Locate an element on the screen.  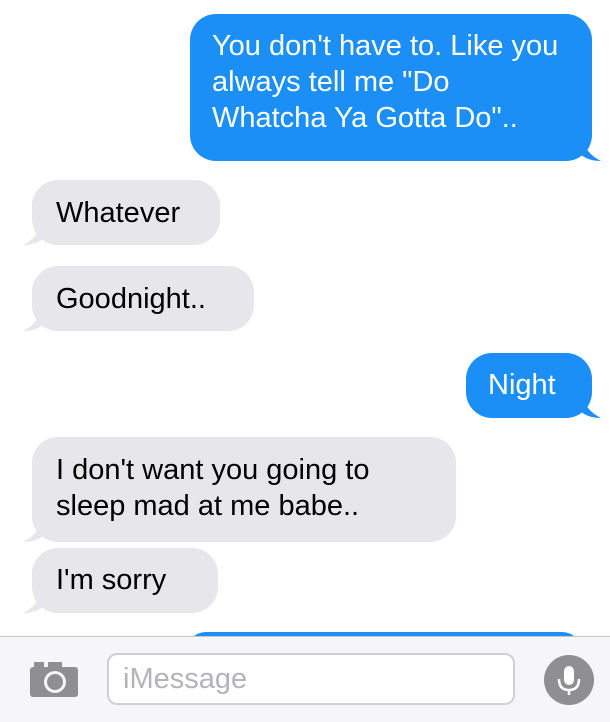
received-message-bubble: Whatever is located at coordinates (121, 212).